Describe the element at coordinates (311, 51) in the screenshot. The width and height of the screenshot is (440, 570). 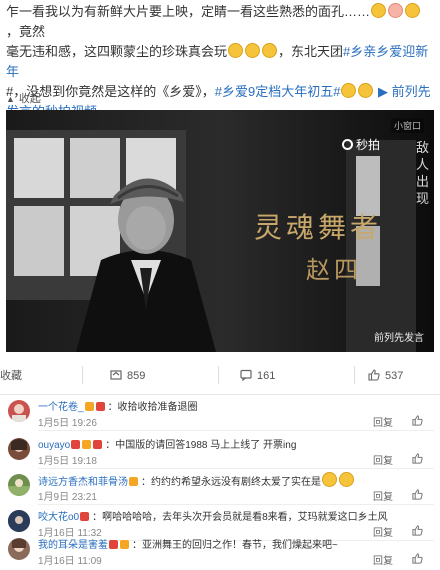
I see `post-line2-end: ，东北天团` at that location.